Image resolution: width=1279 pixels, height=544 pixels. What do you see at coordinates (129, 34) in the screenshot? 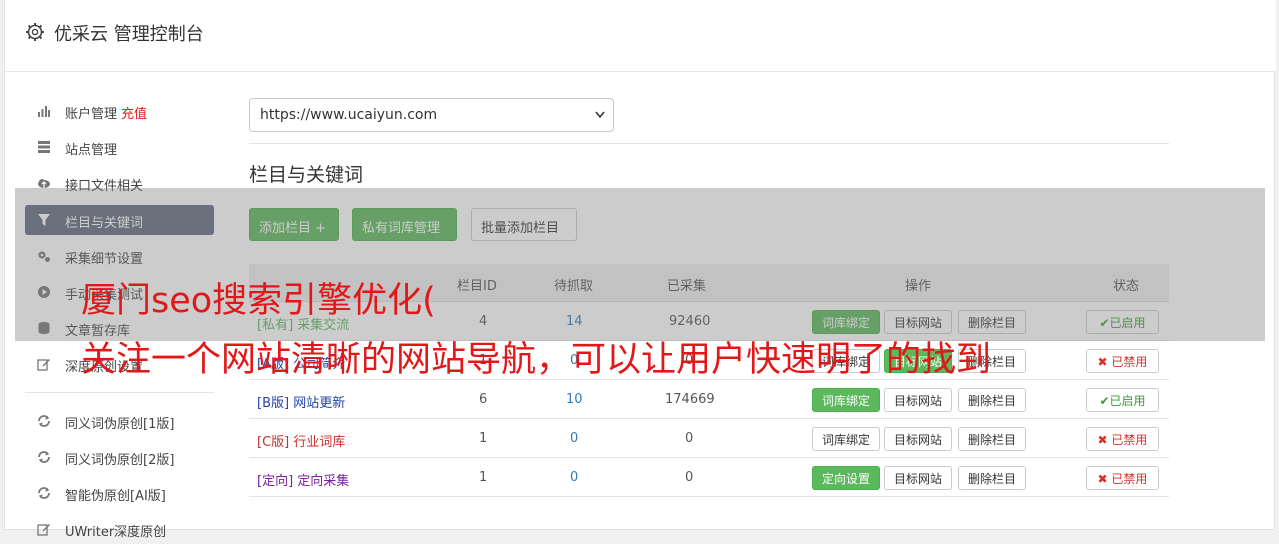
I see `app-title: 优采云 管理控制台` at bounding box center [129, 34].